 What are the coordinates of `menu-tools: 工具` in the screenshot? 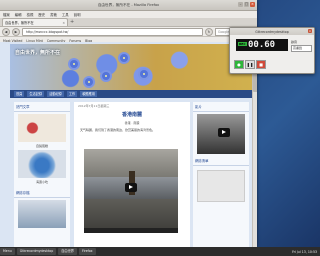 It's located at (65, 14).